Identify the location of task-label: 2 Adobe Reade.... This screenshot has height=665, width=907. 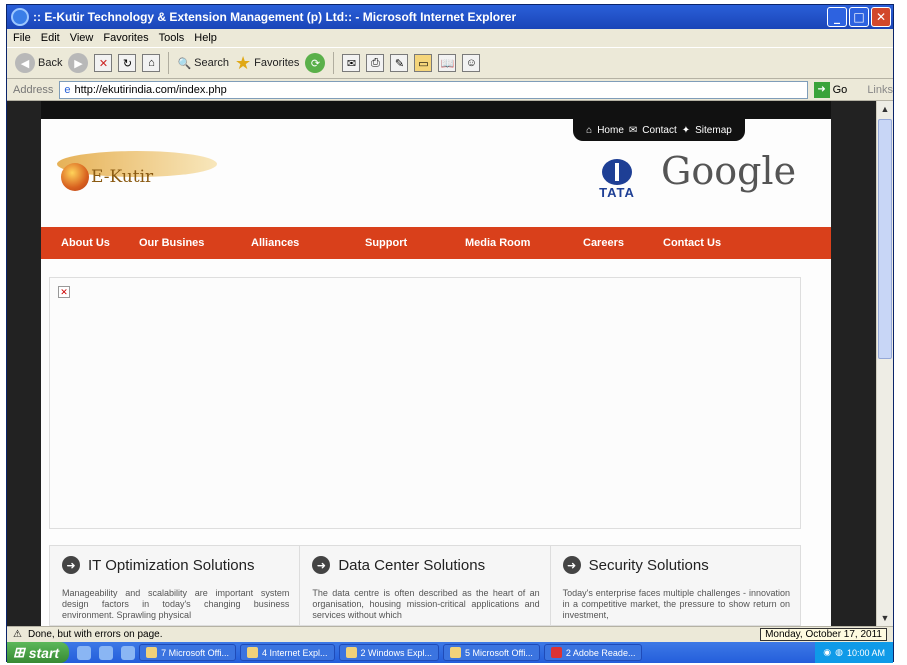
(600, 652).